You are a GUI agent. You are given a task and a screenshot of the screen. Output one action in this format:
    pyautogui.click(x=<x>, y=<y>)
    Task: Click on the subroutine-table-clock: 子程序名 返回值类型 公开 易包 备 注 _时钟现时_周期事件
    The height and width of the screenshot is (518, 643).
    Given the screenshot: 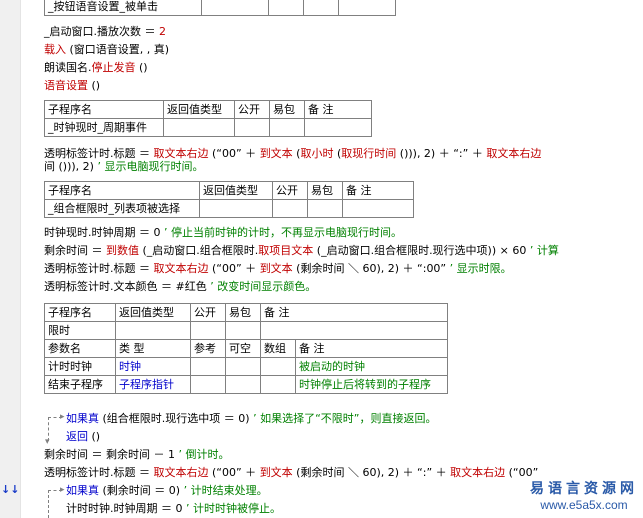 What is the action you would take?
    pyautogui.click(x=208, y=118)
    